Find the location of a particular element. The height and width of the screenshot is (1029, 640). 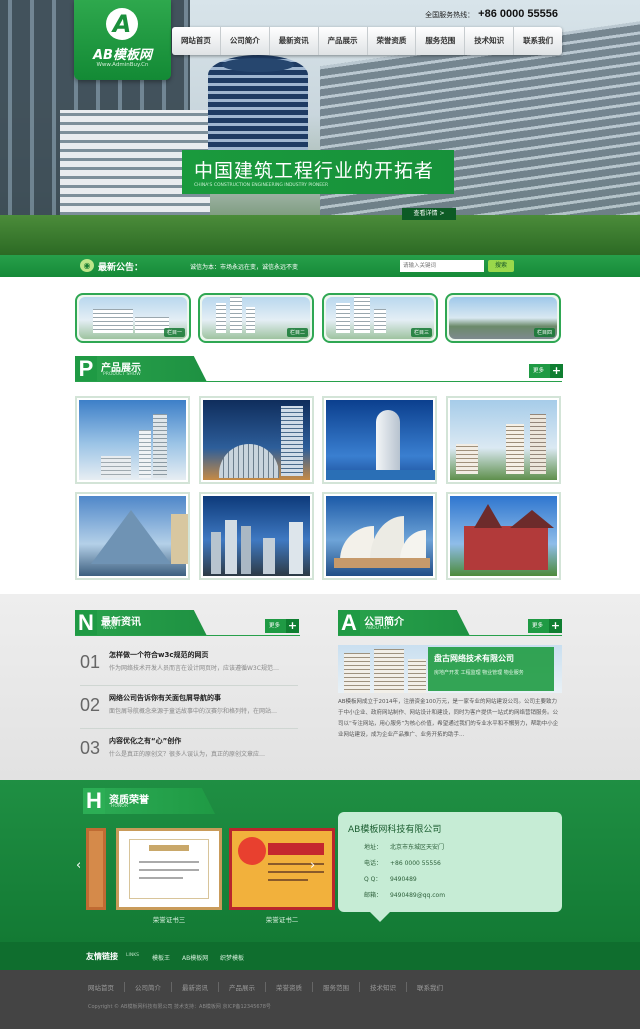

footer-link: 联系我们 is located at coordinates (430, 987).